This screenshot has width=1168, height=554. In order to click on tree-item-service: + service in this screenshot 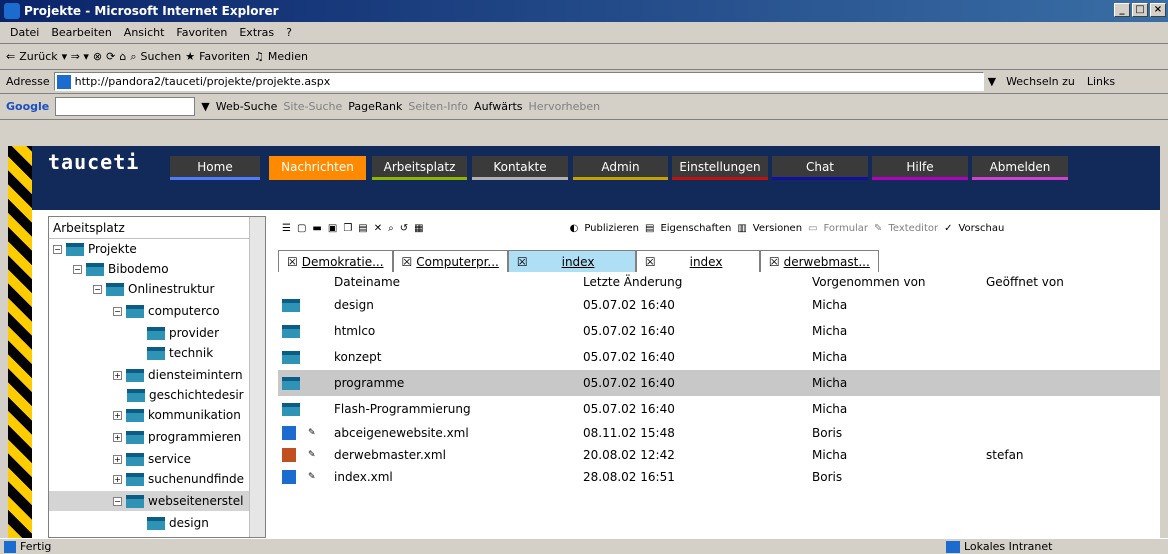, I will do `click(152, 459)`.